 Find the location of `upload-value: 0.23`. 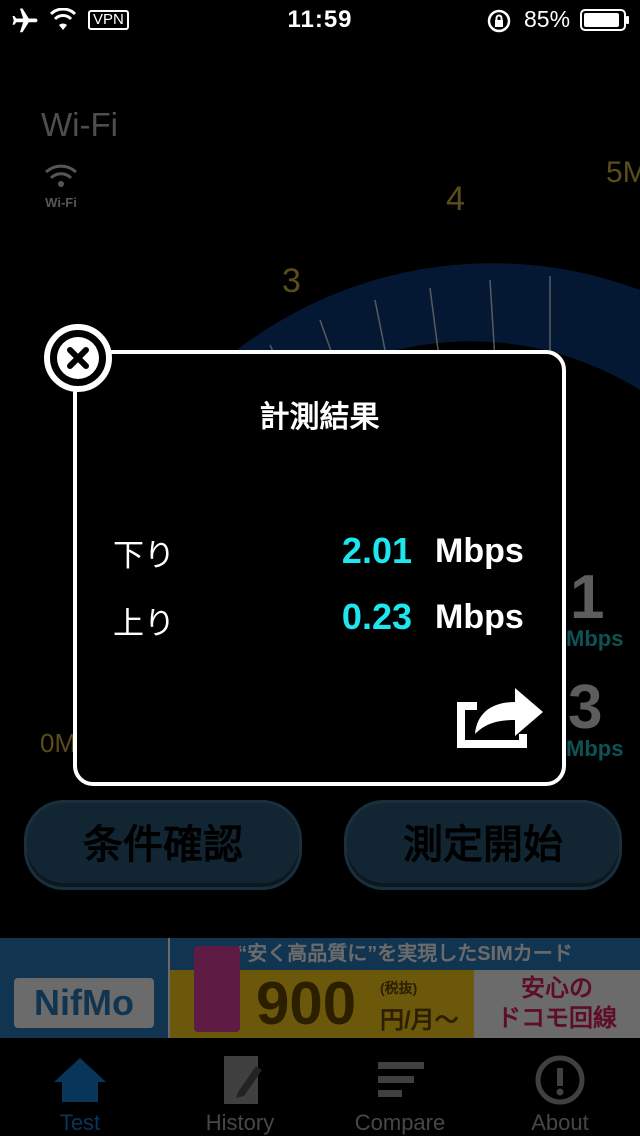

upload-value: 0.23 is located at coordinates (376, 616).